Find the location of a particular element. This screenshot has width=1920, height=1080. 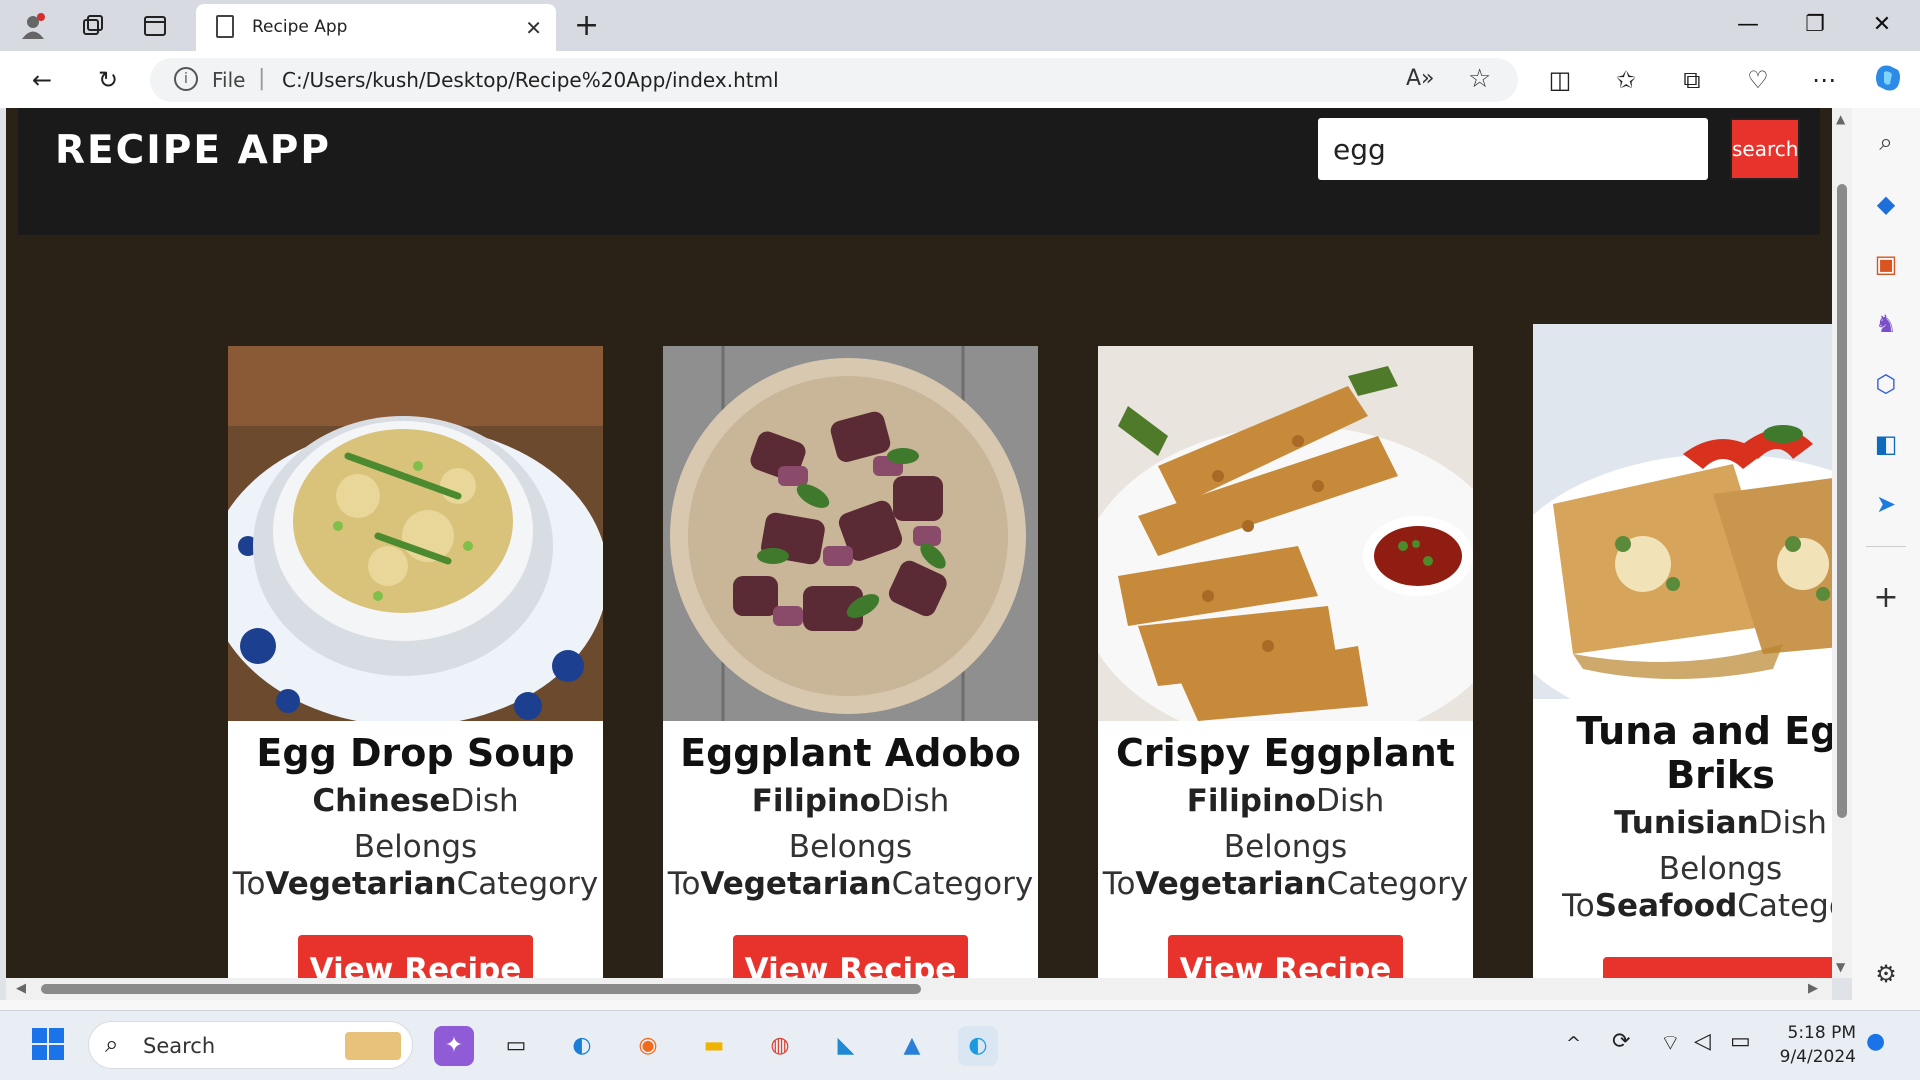

crispy-eggplant-photo is located at coordinates (1285, 533).